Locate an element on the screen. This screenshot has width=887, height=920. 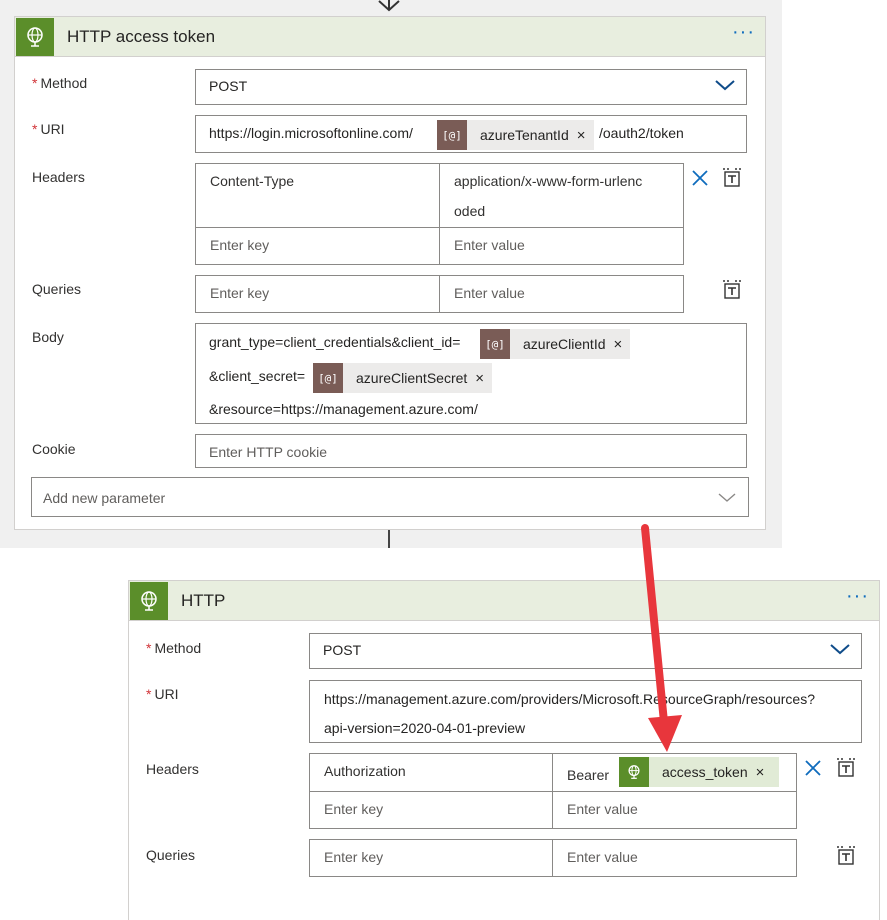
bearer-prefix: Bearer is located at coordinates (588, 775).